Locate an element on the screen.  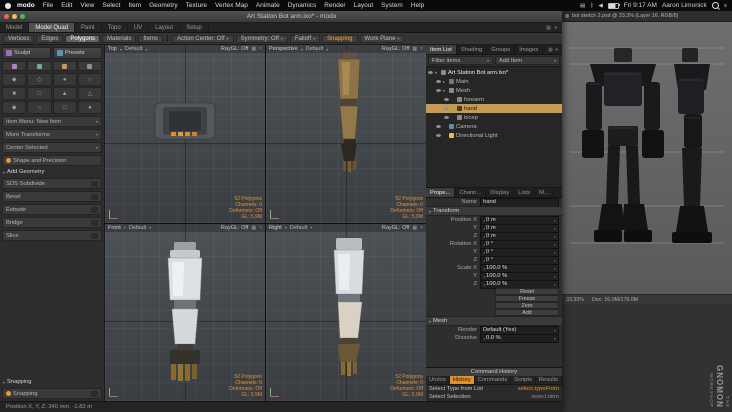
bluetooth-icon: ᛒ is located at coordinates (591, 6).